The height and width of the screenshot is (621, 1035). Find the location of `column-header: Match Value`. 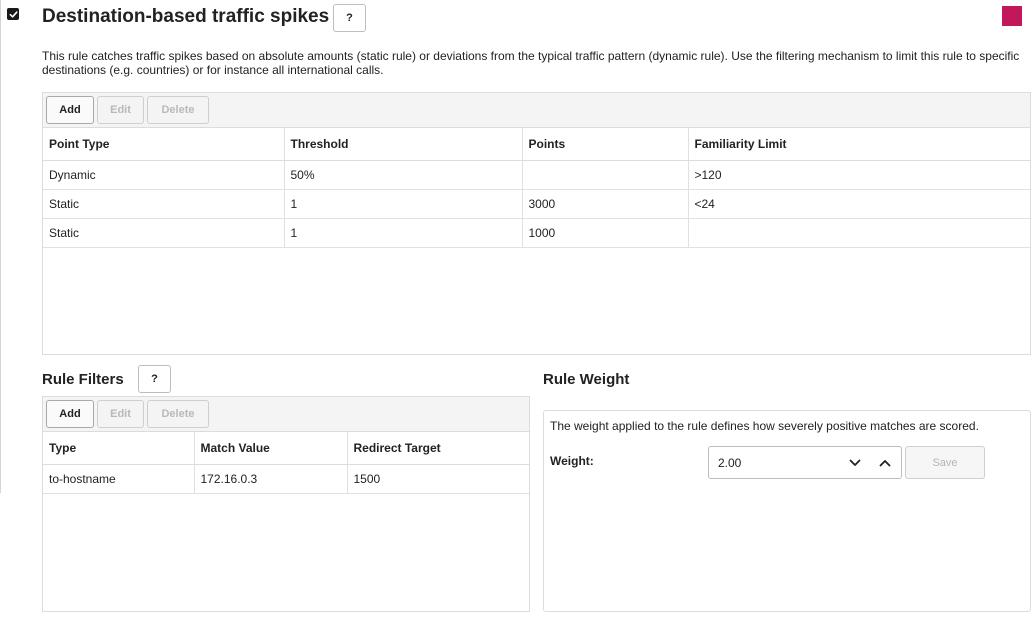

column-header: Match Value is located at coordinates (271, 448).